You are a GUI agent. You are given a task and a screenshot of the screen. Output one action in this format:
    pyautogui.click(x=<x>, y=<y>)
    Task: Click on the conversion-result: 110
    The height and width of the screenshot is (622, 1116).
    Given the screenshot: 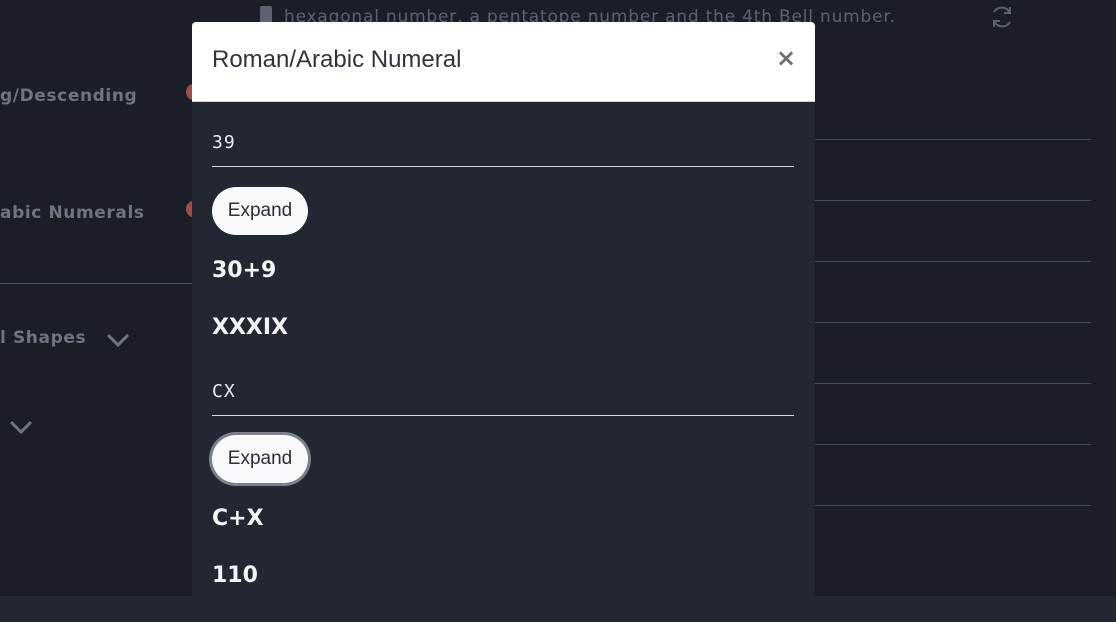 What is the action you would take?
    pyautogui.click(x=235, y=575)
    